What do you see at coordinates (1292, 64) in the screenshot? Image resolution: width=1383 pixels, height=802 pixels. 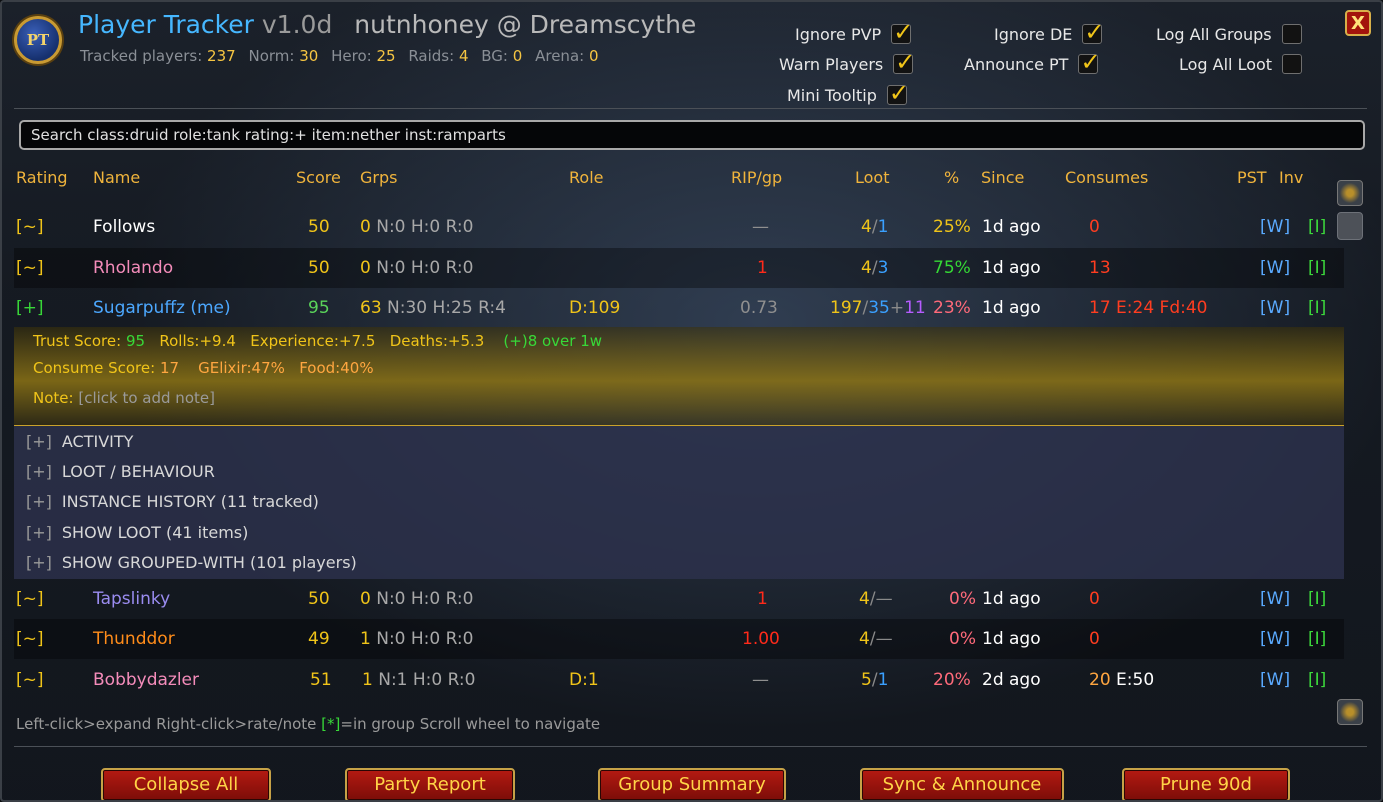 I see `checkbox-log-all-loot` at bounding box center [1292, 64].